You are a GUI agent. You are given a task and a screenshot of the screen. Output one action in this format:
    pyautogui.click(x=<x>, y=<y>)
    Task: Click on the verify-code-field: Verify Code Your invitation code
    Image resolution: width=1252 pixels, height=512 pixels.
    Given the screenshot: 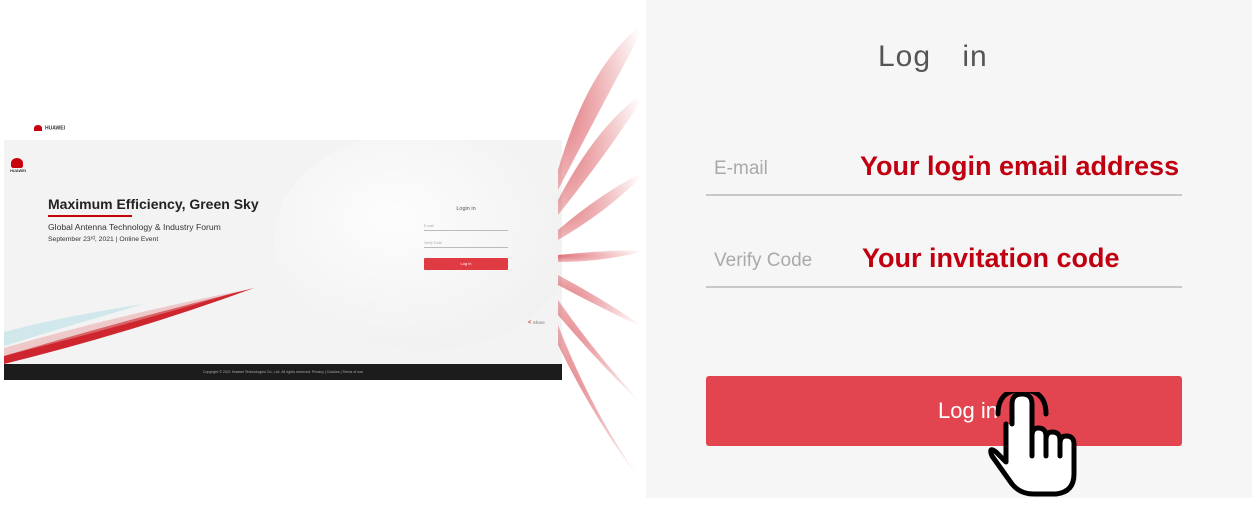 What is the action you would take?
    pyautogui.click(x=944, y=262)
    